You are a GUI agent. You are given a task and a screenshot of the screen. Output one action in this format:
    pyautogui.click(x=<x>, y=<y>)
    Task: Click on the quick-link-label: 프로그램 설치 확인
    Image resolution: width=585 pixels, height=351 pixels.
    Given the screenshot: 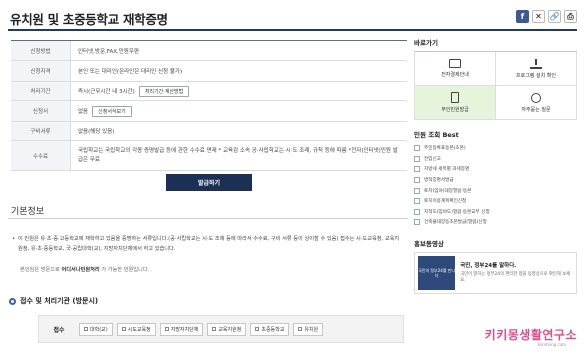 What is the action you would take?
    pyautogui.click(x=536, y=75)
    